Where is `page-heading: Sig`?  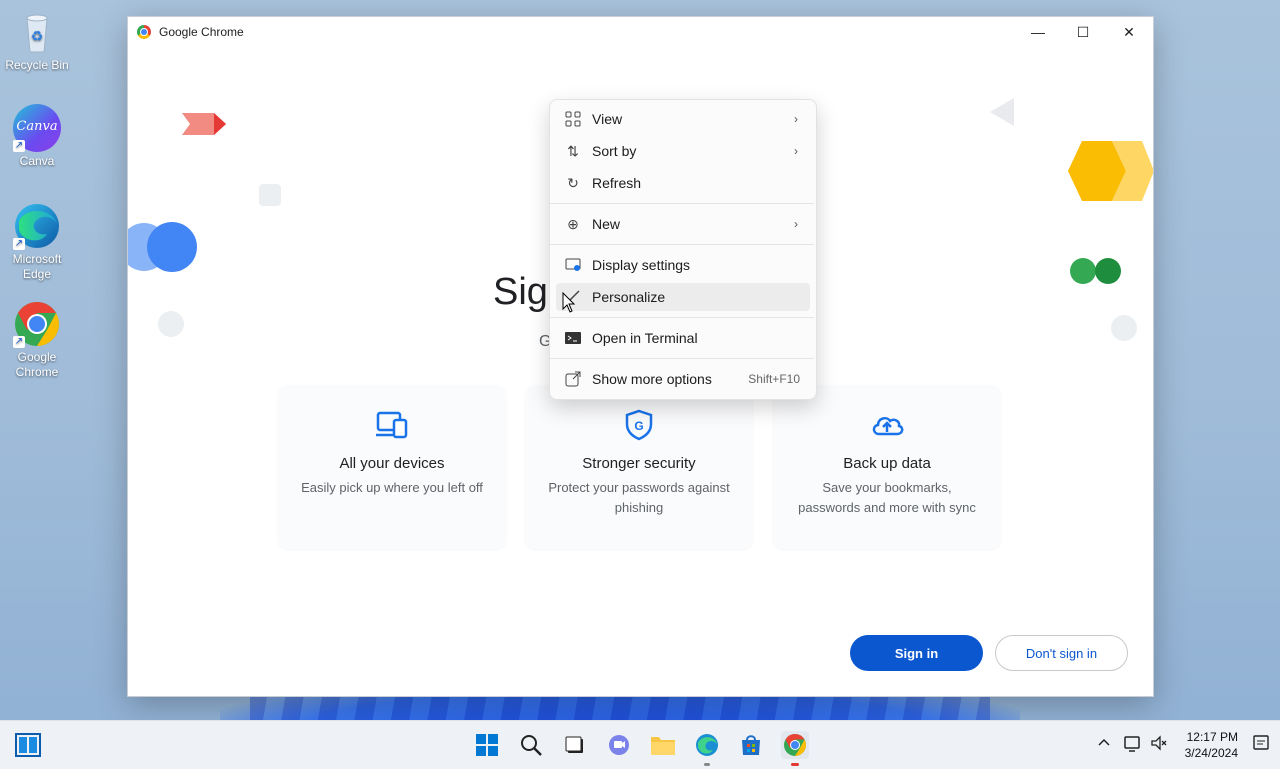 page-heading: Sig is located at coordinates (520, 292).